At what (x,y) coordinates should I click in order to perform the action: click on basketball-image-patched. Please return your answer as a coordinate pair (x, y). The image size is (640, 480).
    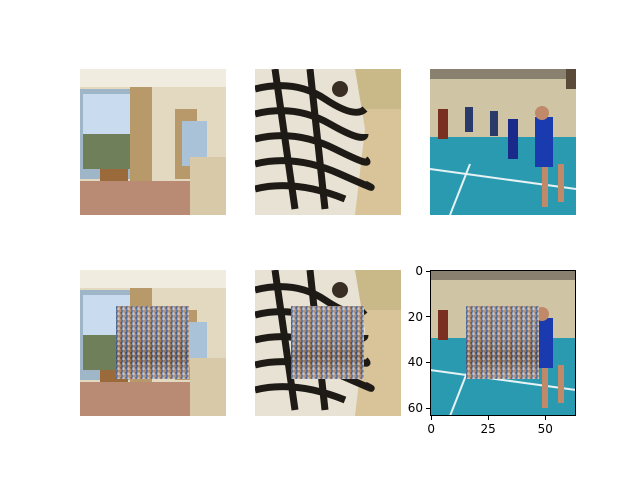
    Looking at the image, I should click on (503, 343).